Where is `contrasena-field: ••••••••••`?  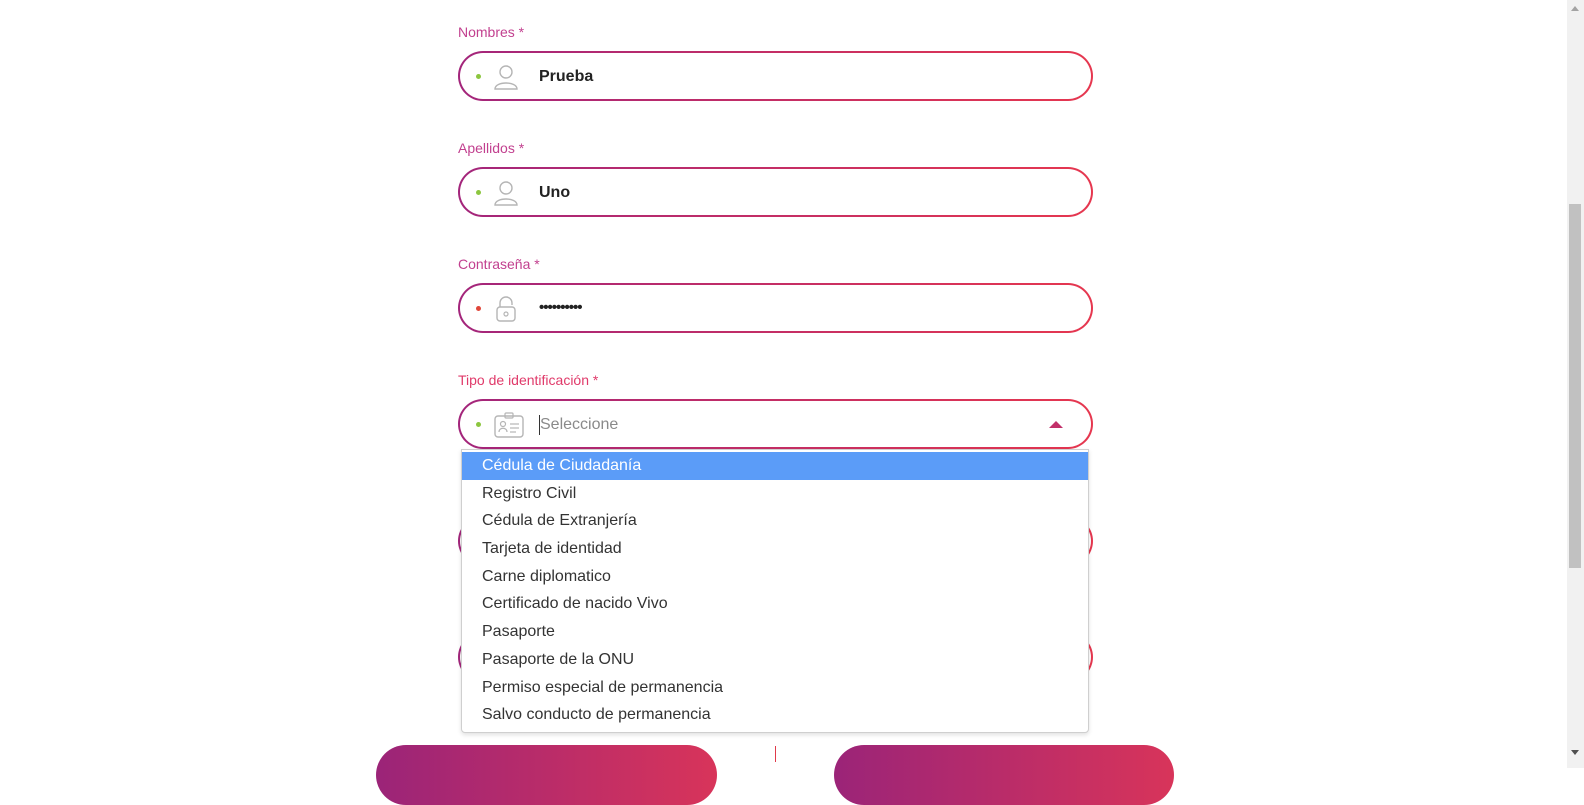
contrasena-field: •••••••••• is located at coordinates (775, 308).